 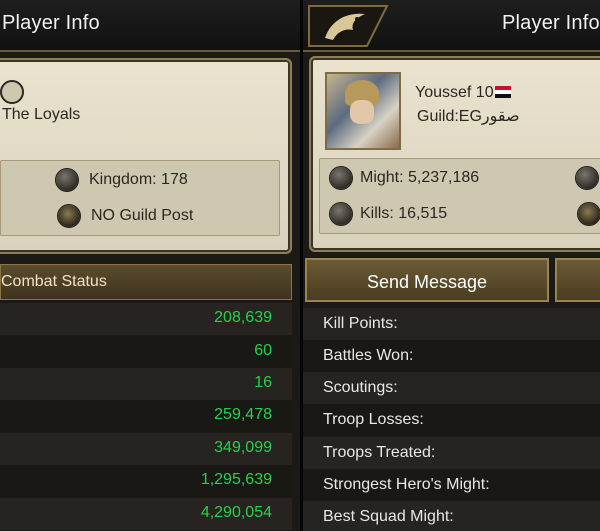 I want to click on left-page-title: Player Info, so click(x=51, y=23).